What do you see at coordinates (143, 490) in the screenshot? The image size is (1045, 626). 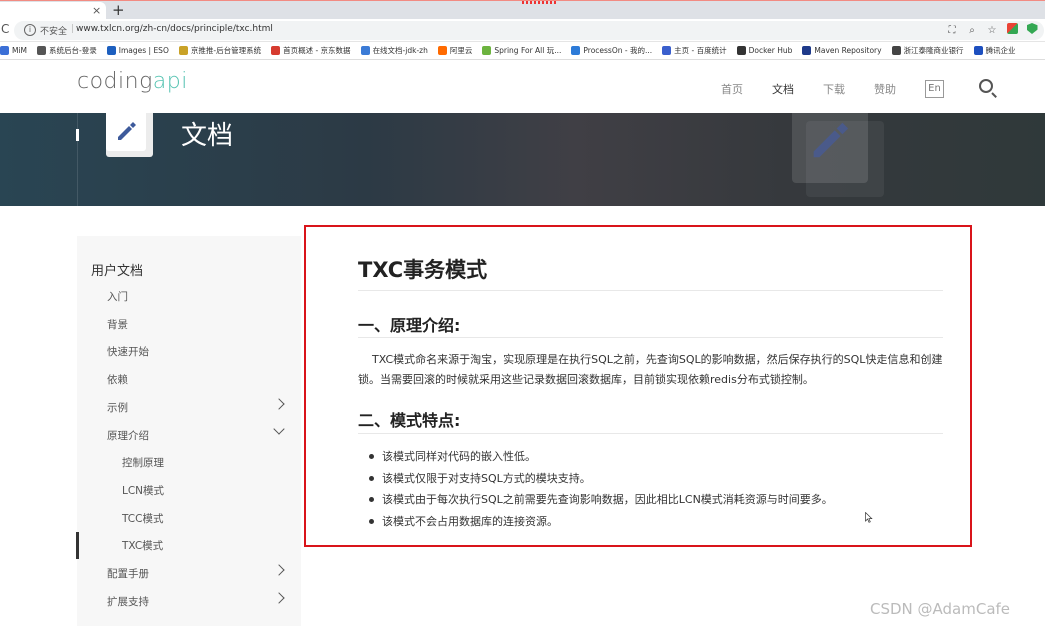 I see `sidebar-item-label: LCN模式` at bounding box center [143, 490].